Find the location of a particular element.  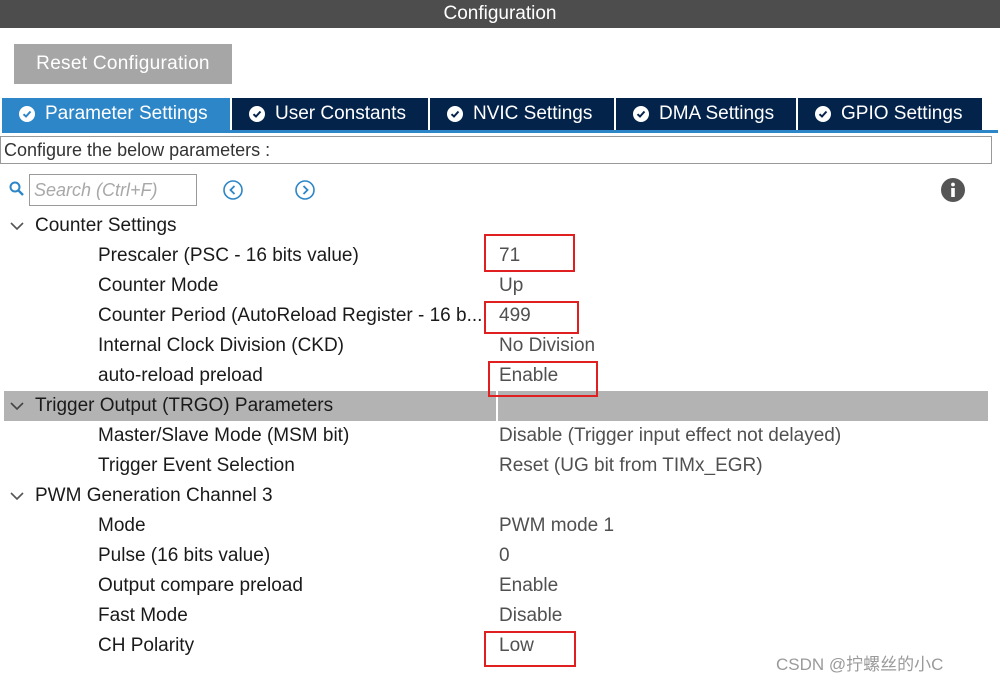

tab-gpio-settings: GPIO Settings is located at coordinates (891, 114).